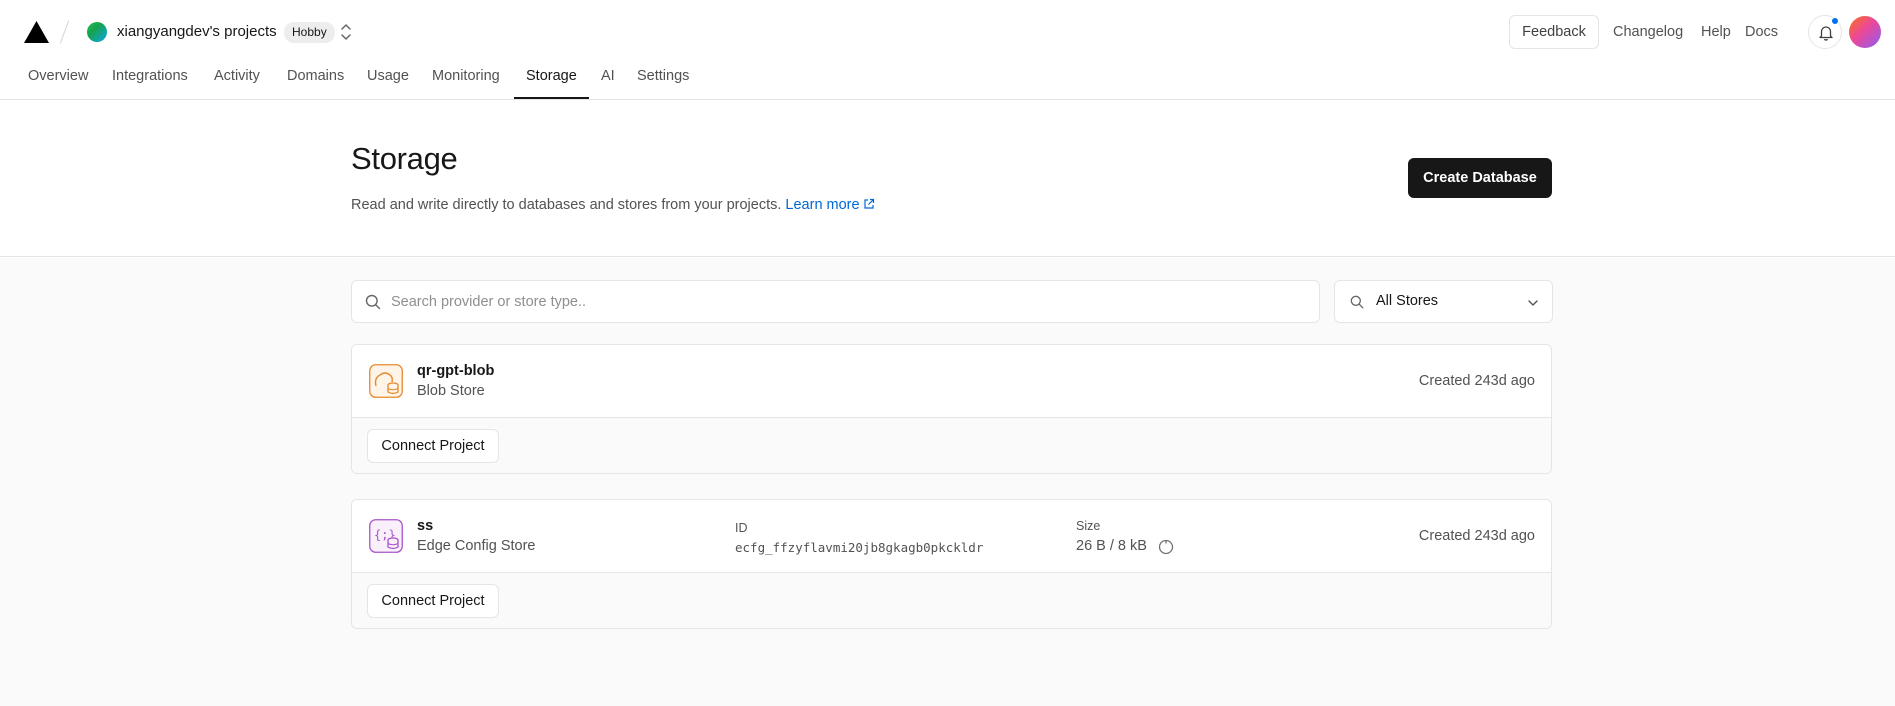  What do you see at coordinates (1111, 546) in the screenshot?
I see `store-size-value: 26 B / 8 kB` at bounding box center [1111, 546].